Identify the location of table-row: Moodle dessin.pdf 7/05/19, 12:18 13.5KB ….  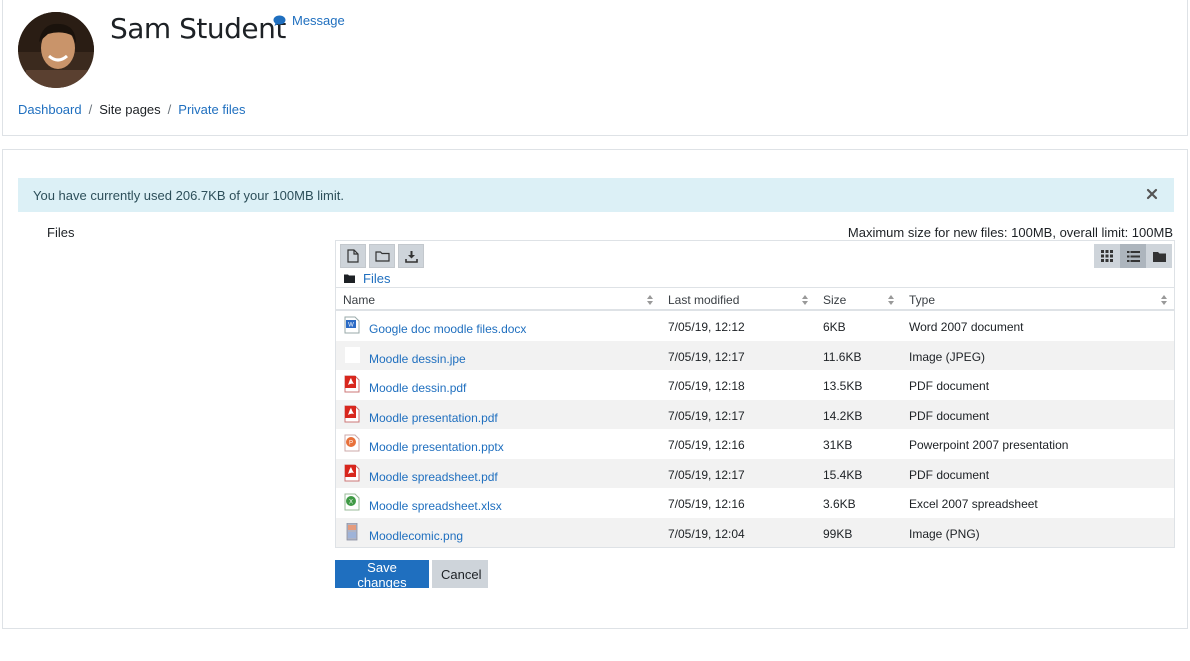
(755, 385).